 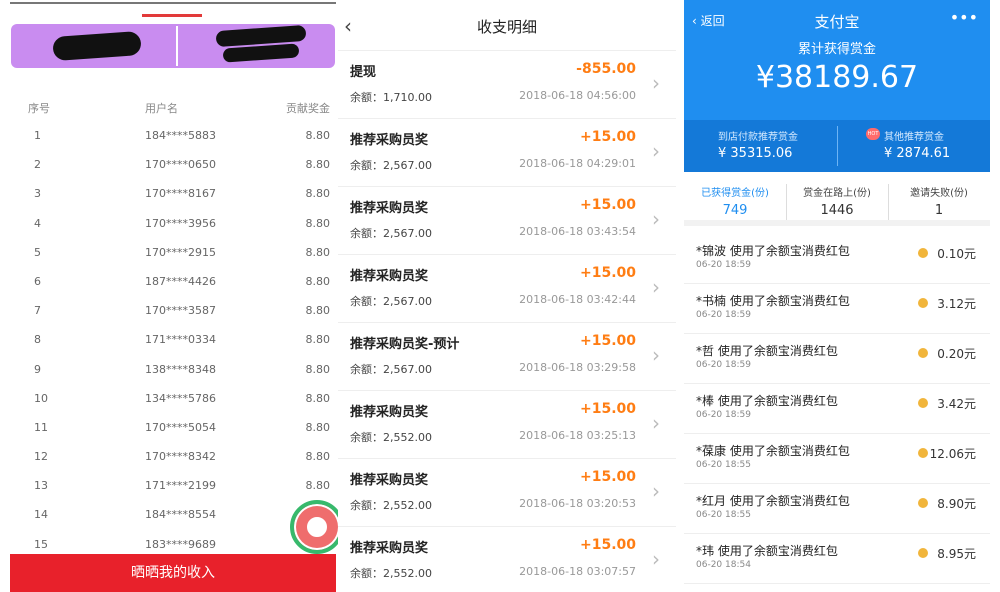 What do you see at coordinates (837, 359) in the screenshot?
I see `list-item: *哲 使用了余额宝消费红包 06-20 18:59 0.20元` at bounding box center [837, 359].